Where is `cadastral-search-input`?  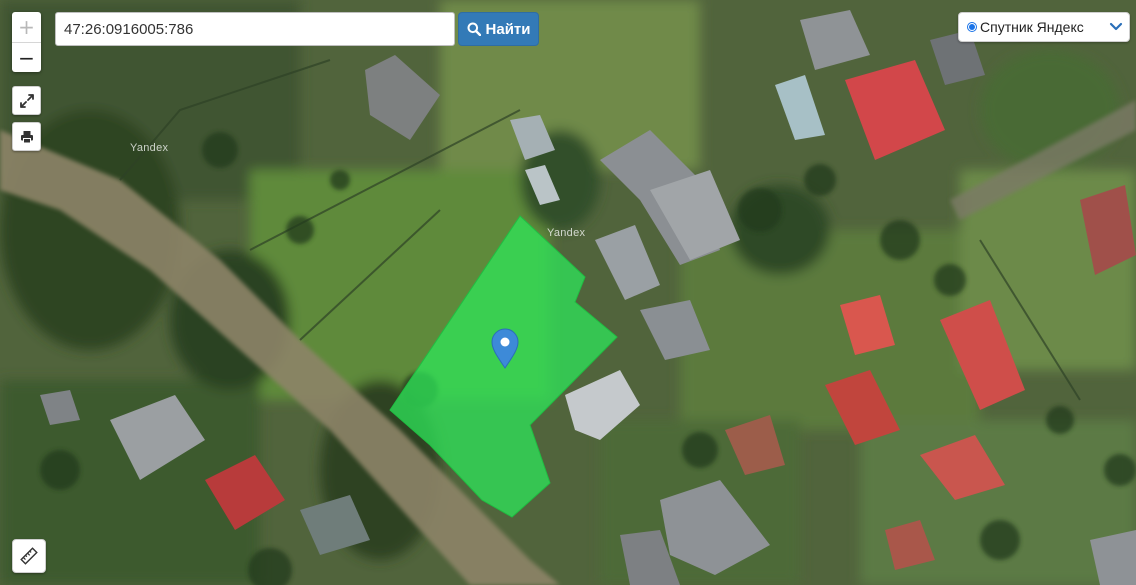 cadastral-search-input is located at coordinates (255, 29).